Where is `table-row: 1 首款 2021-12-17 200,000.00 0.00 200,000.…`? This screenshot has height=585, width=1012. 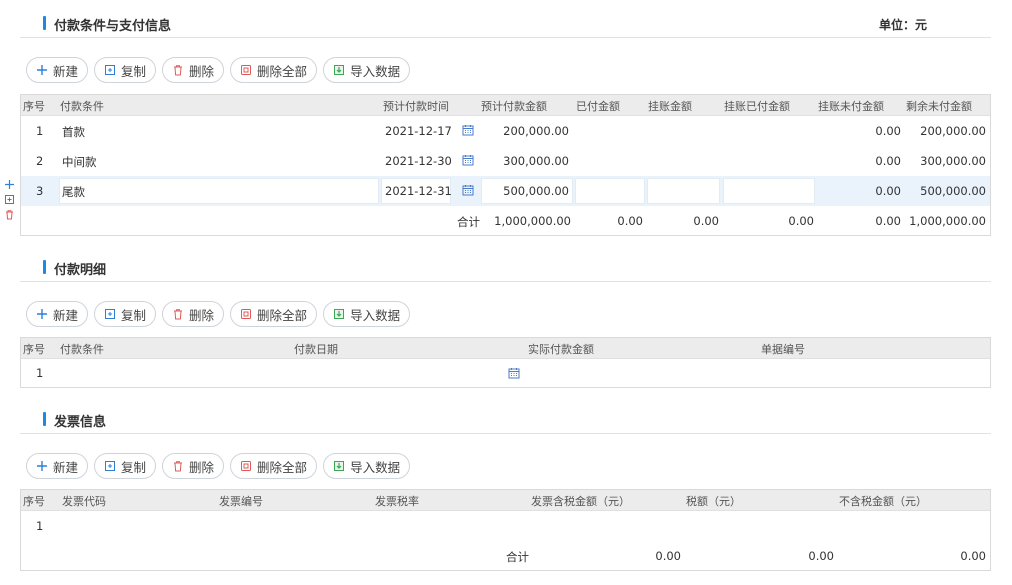
table-row: 1 首款 2021-12-17 200,000.00 0.00 200,000.… is located at coordinates (505, 131).